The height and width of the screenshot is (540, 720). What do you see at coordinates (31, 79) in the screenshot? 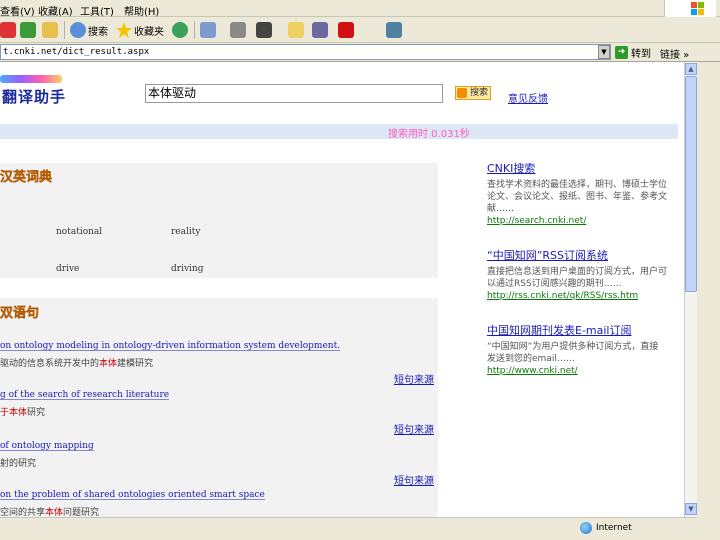
I see `logo-stripe` at bounding box center [31, 79].